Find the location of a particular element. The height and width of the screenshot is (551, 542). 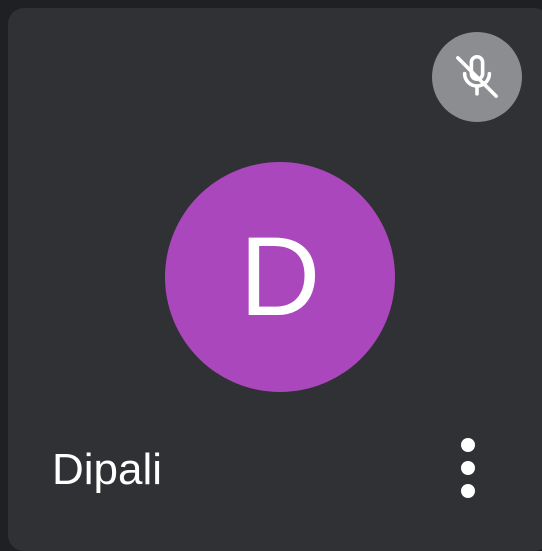

more-options-button is located at coordinates (468, 468).